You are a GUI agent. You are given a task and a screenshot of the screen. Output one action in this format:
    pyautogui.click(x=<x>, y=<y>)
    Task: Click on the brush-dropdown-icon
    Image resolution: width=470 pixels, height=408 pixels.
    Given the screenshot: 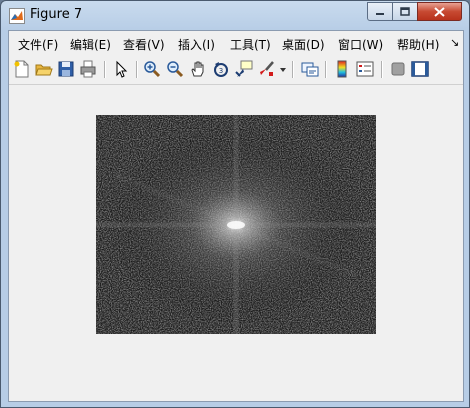 What is the action you would take?
    pyautogui.click(x=283, y=69)
    